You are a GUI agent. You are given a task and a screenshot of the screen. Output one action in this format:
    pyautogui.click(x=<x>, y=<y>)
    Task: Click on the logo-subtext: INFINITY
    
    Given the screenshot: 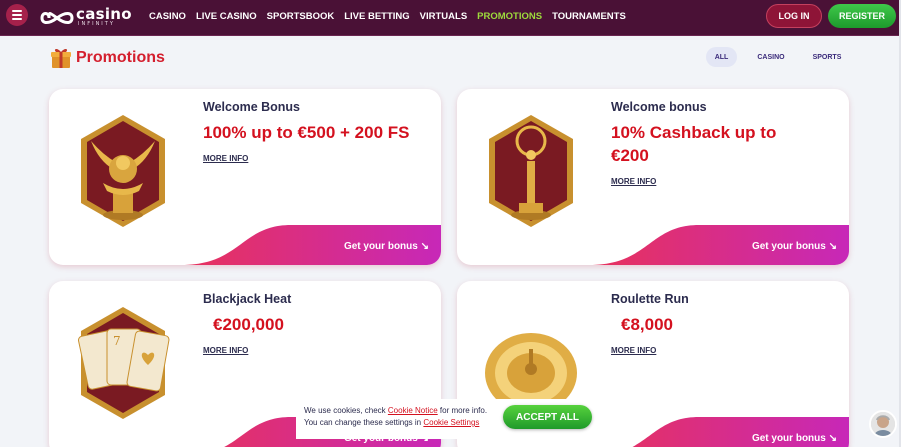 What is the action you would take?
    pyautogui.click(x=96, y=24)
    